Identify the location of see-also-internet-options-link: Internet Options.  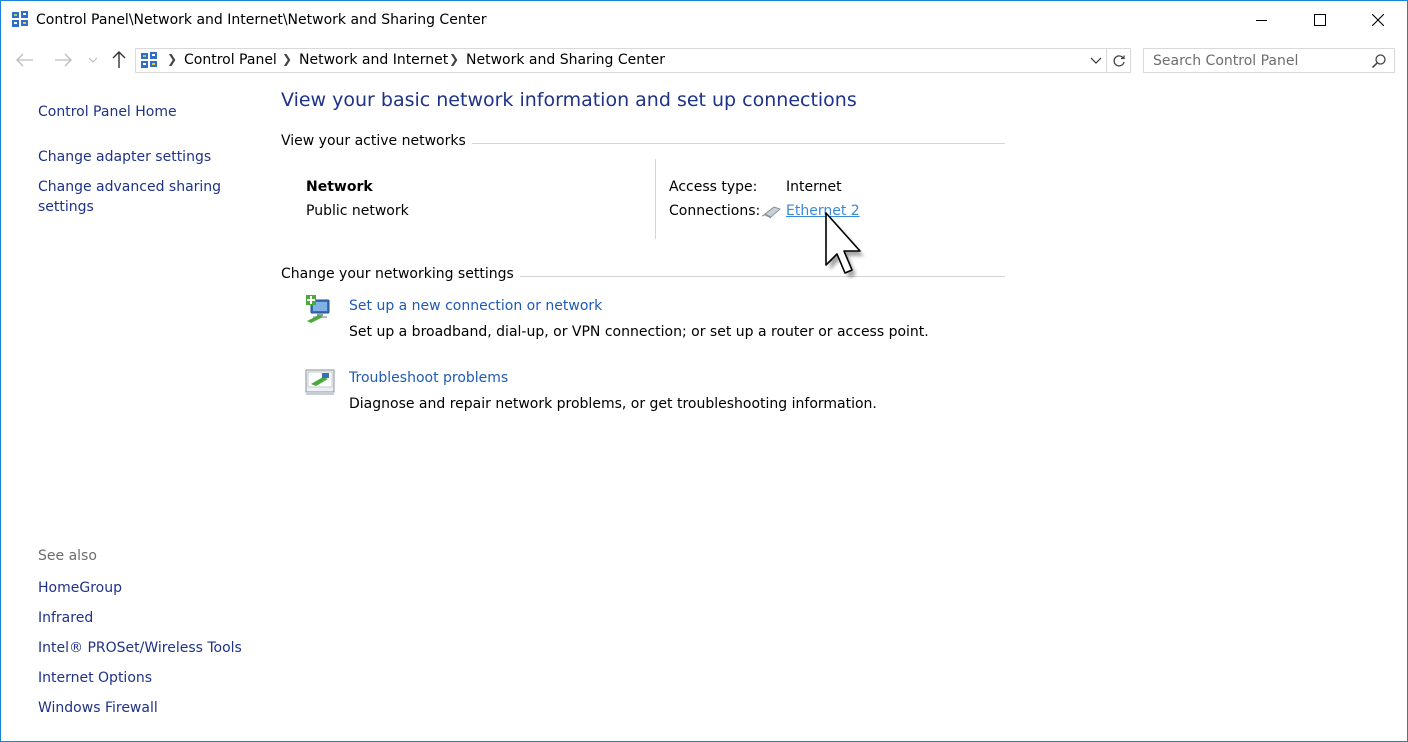
(148, 678).